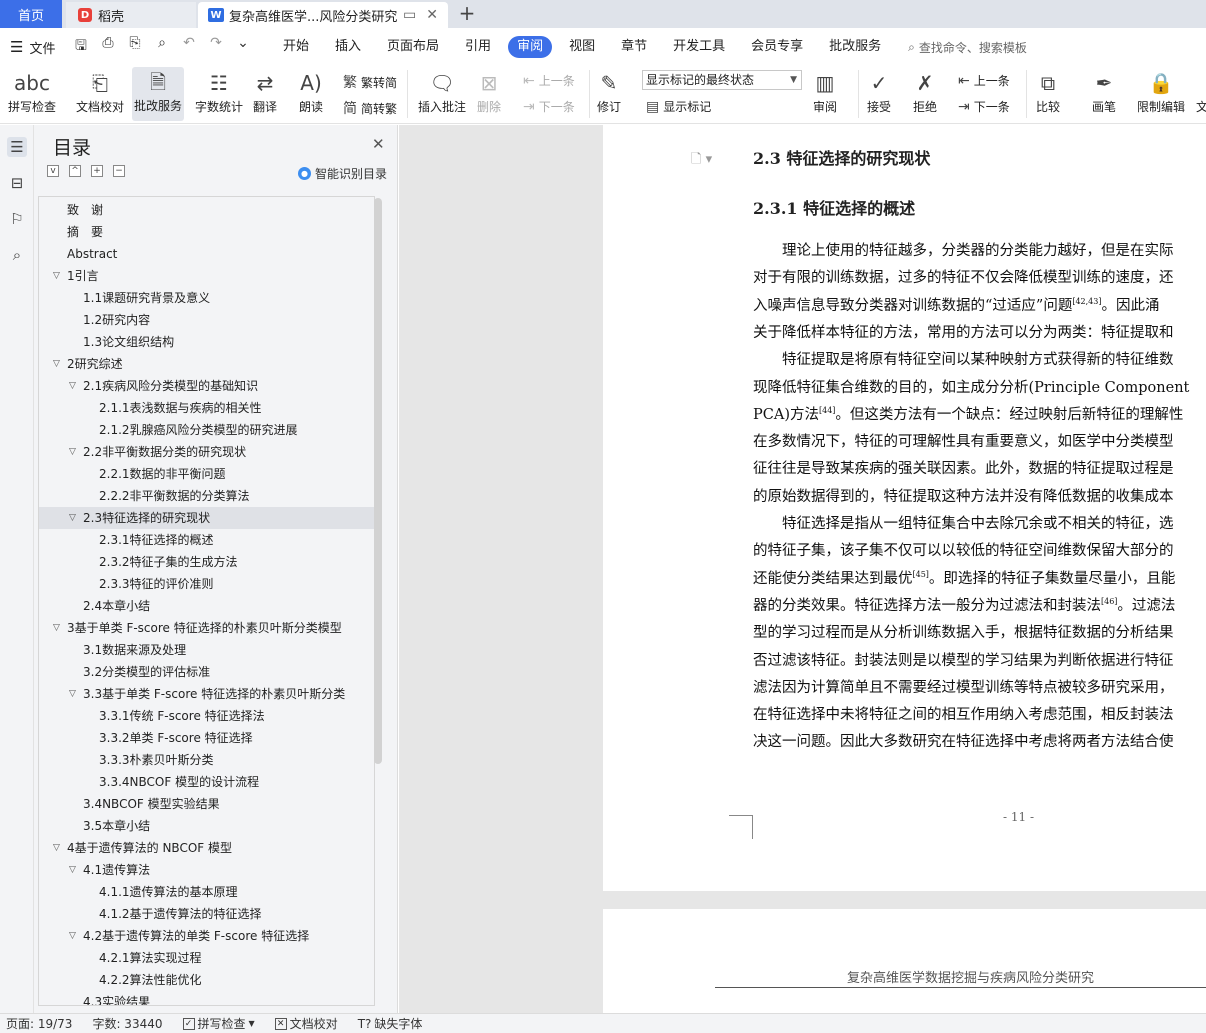 The image size is (1206, 1033). I want to click on menu-tab-reference: 引用, so click(478, 47).